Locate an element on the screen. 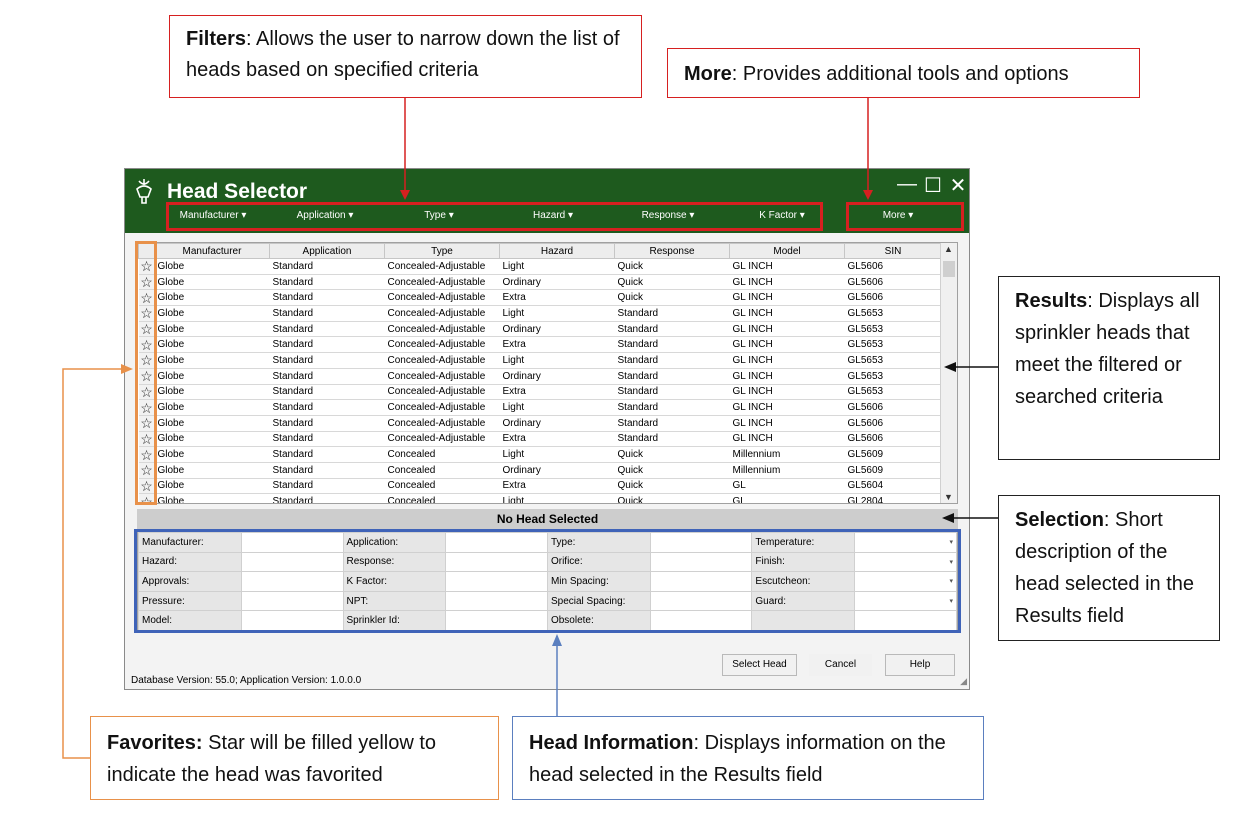 The image size is (1247, 816). select-head-button: Select Head is located at coordinates (759, 665).